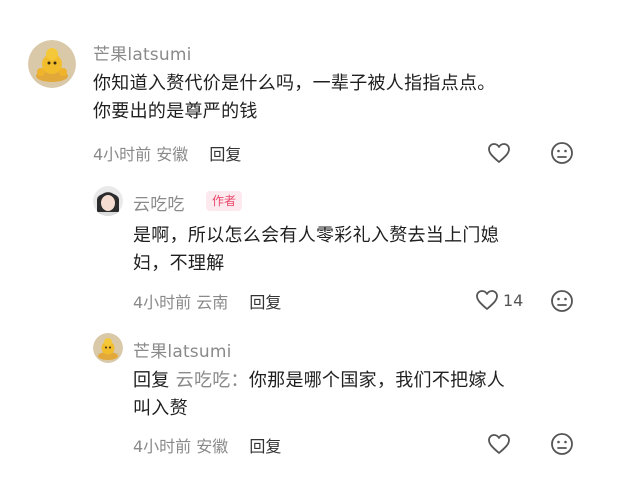  What do you see at coordinates (316, 235) in the screenshot?
I see `comment-text-line: 是啊，所以怎么会有人零彩礼入赘去当上门媳` at bounding box center [316, 235].